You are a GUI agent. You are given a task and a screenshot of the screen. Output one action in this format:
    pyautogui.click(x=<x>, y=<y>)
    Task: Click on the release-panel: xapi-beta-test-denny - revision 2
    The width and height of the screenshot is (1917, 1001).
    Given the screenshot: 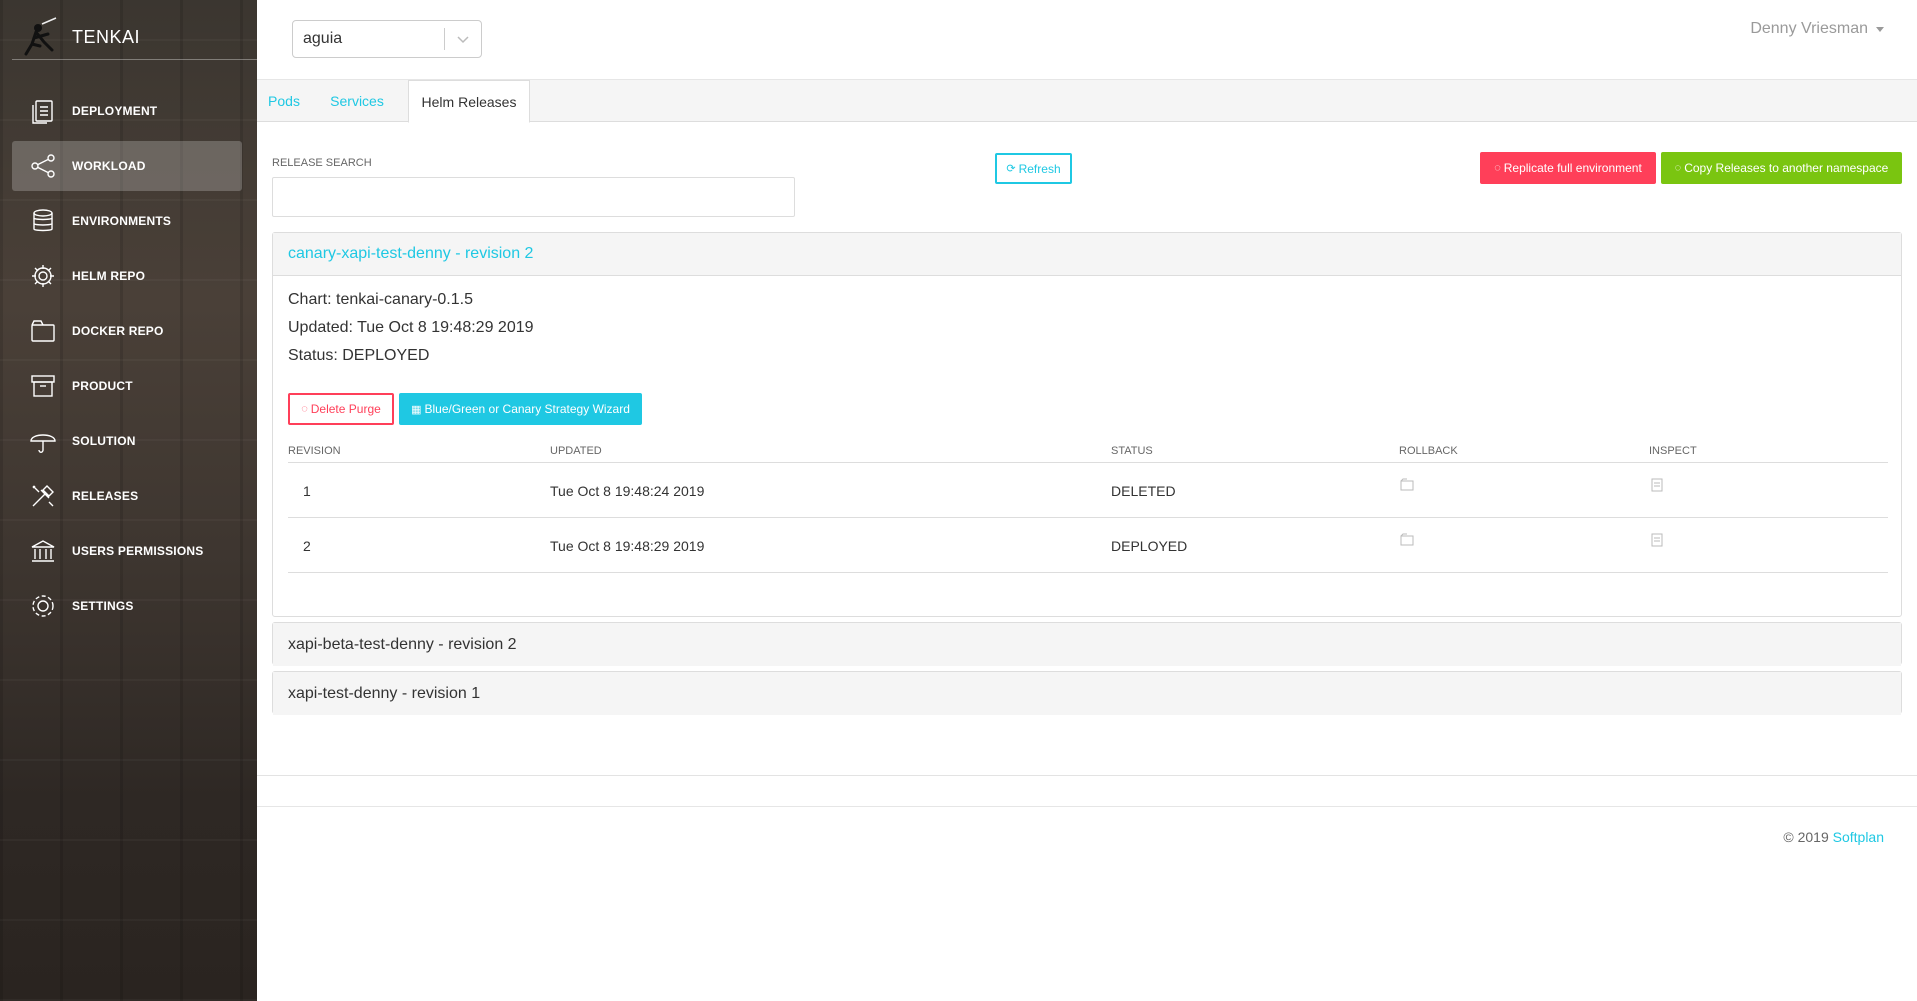 What is the action you would take?
    pyautogui.click(x=1087, y=644)
    